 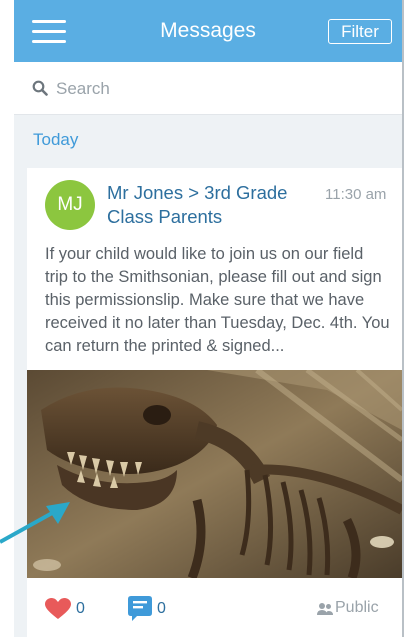 What do you see at coordinates (80, 608) in the screenshot?
I see `like-count: 0` at bounding box center [80, 608].